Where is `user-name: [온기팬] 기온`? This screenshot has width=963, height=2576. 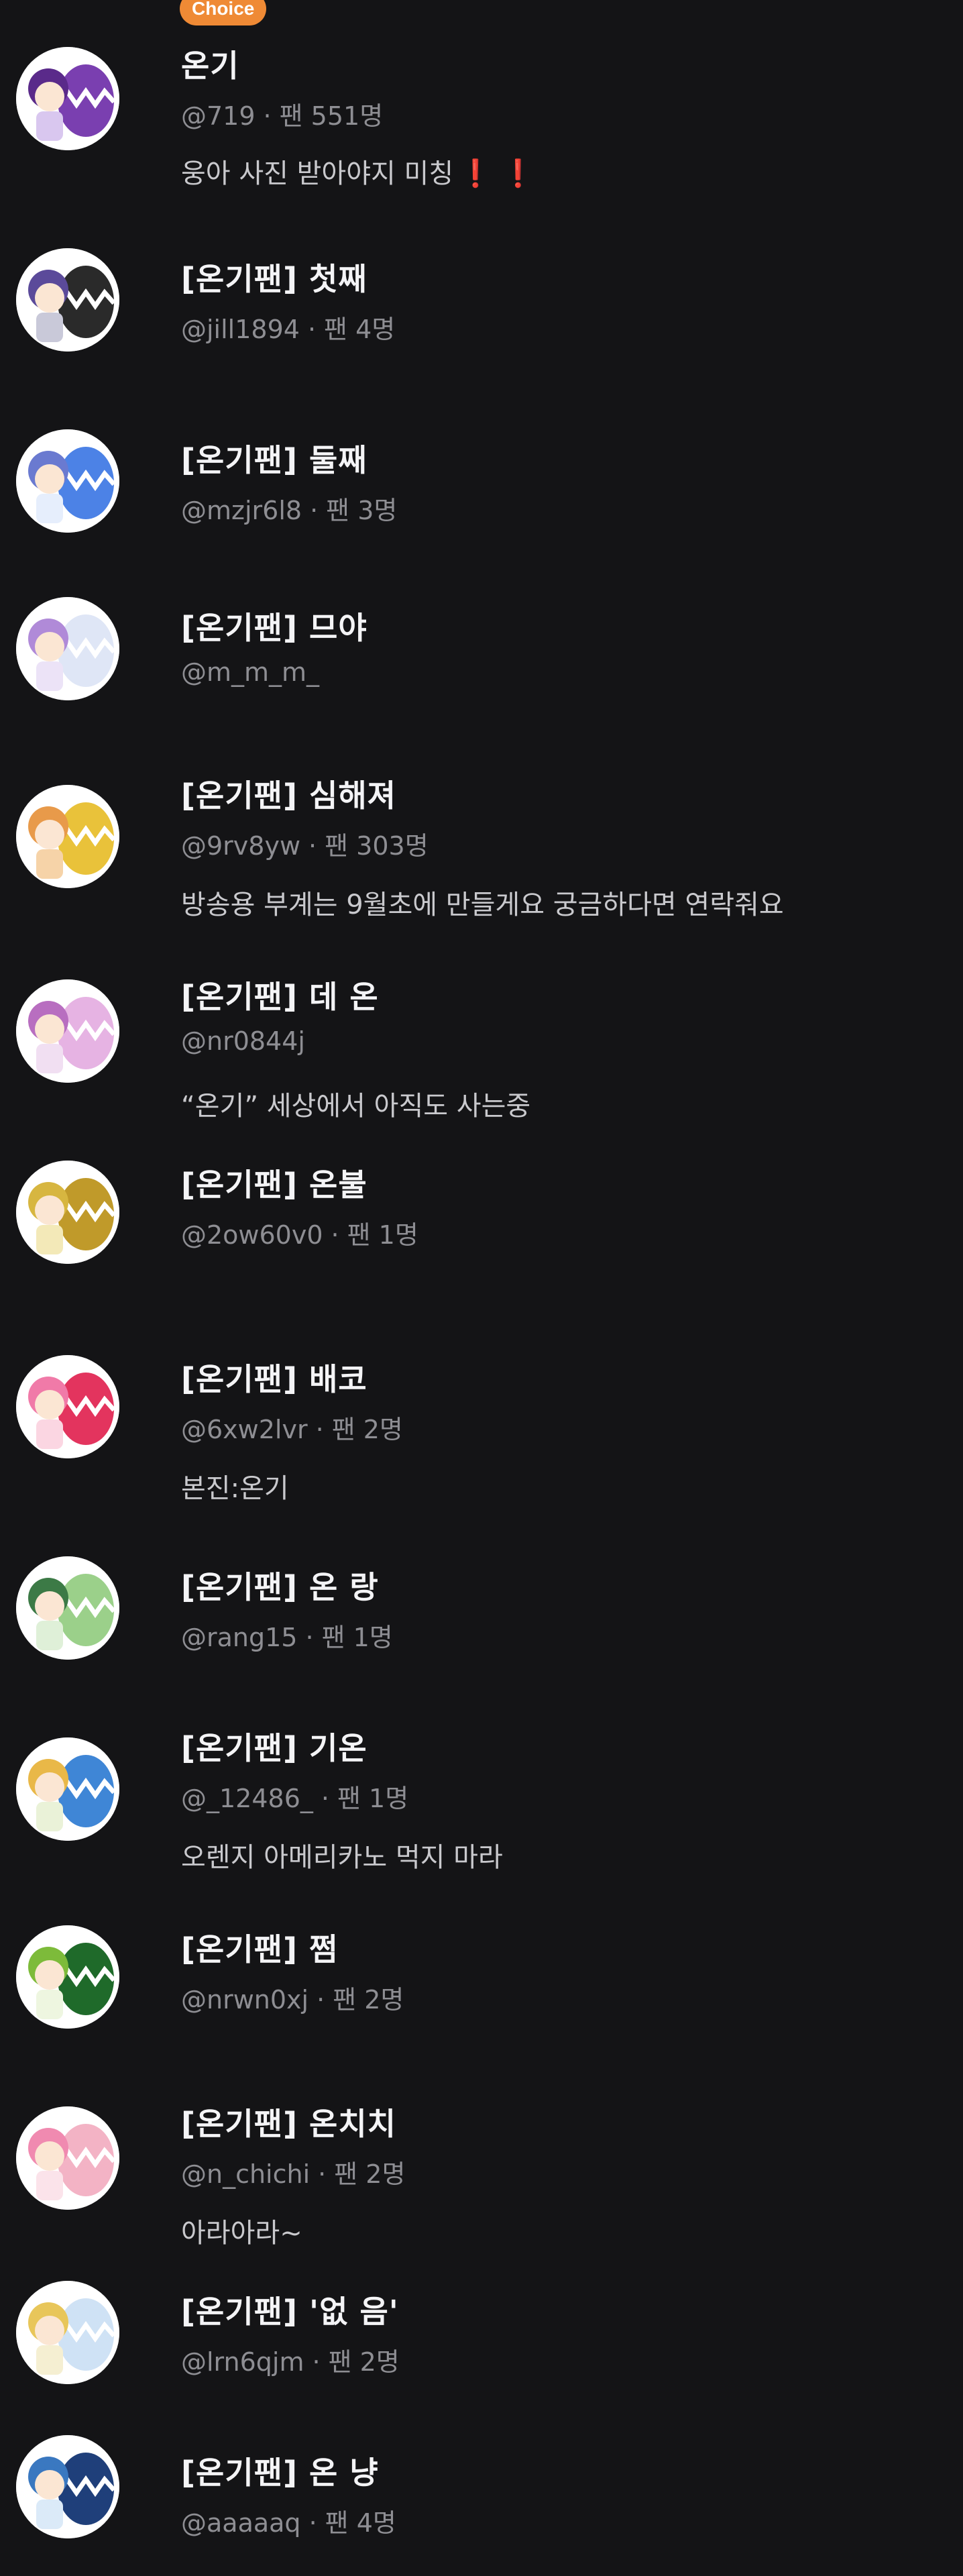
user-name: [온기팬] 기온 is located at coordinates (274, 1746).